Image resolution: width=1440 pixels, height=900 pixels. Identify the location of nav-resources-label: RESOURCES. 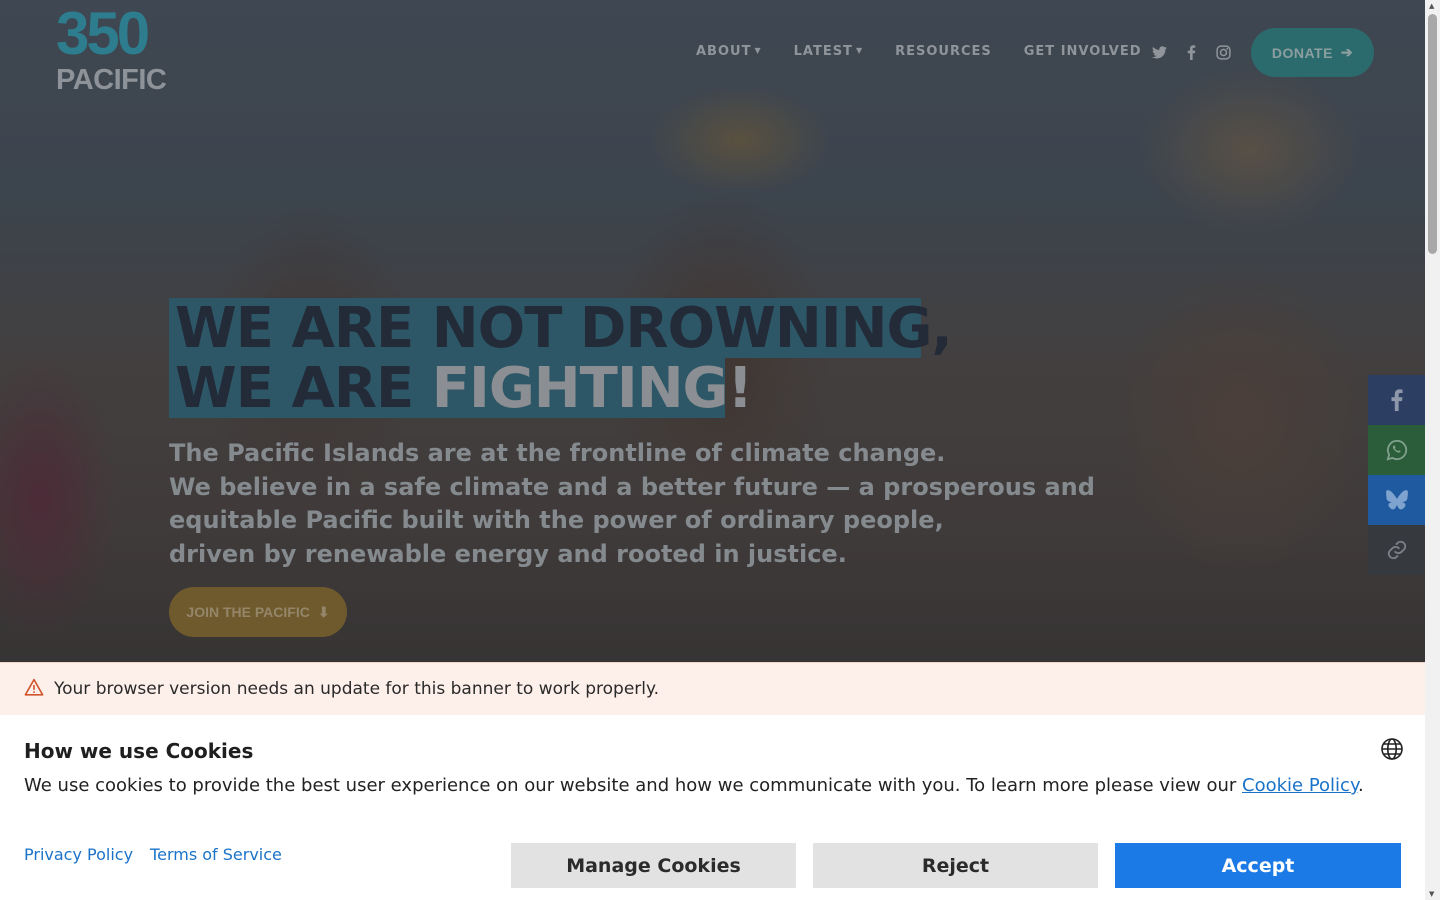
(943, 51).